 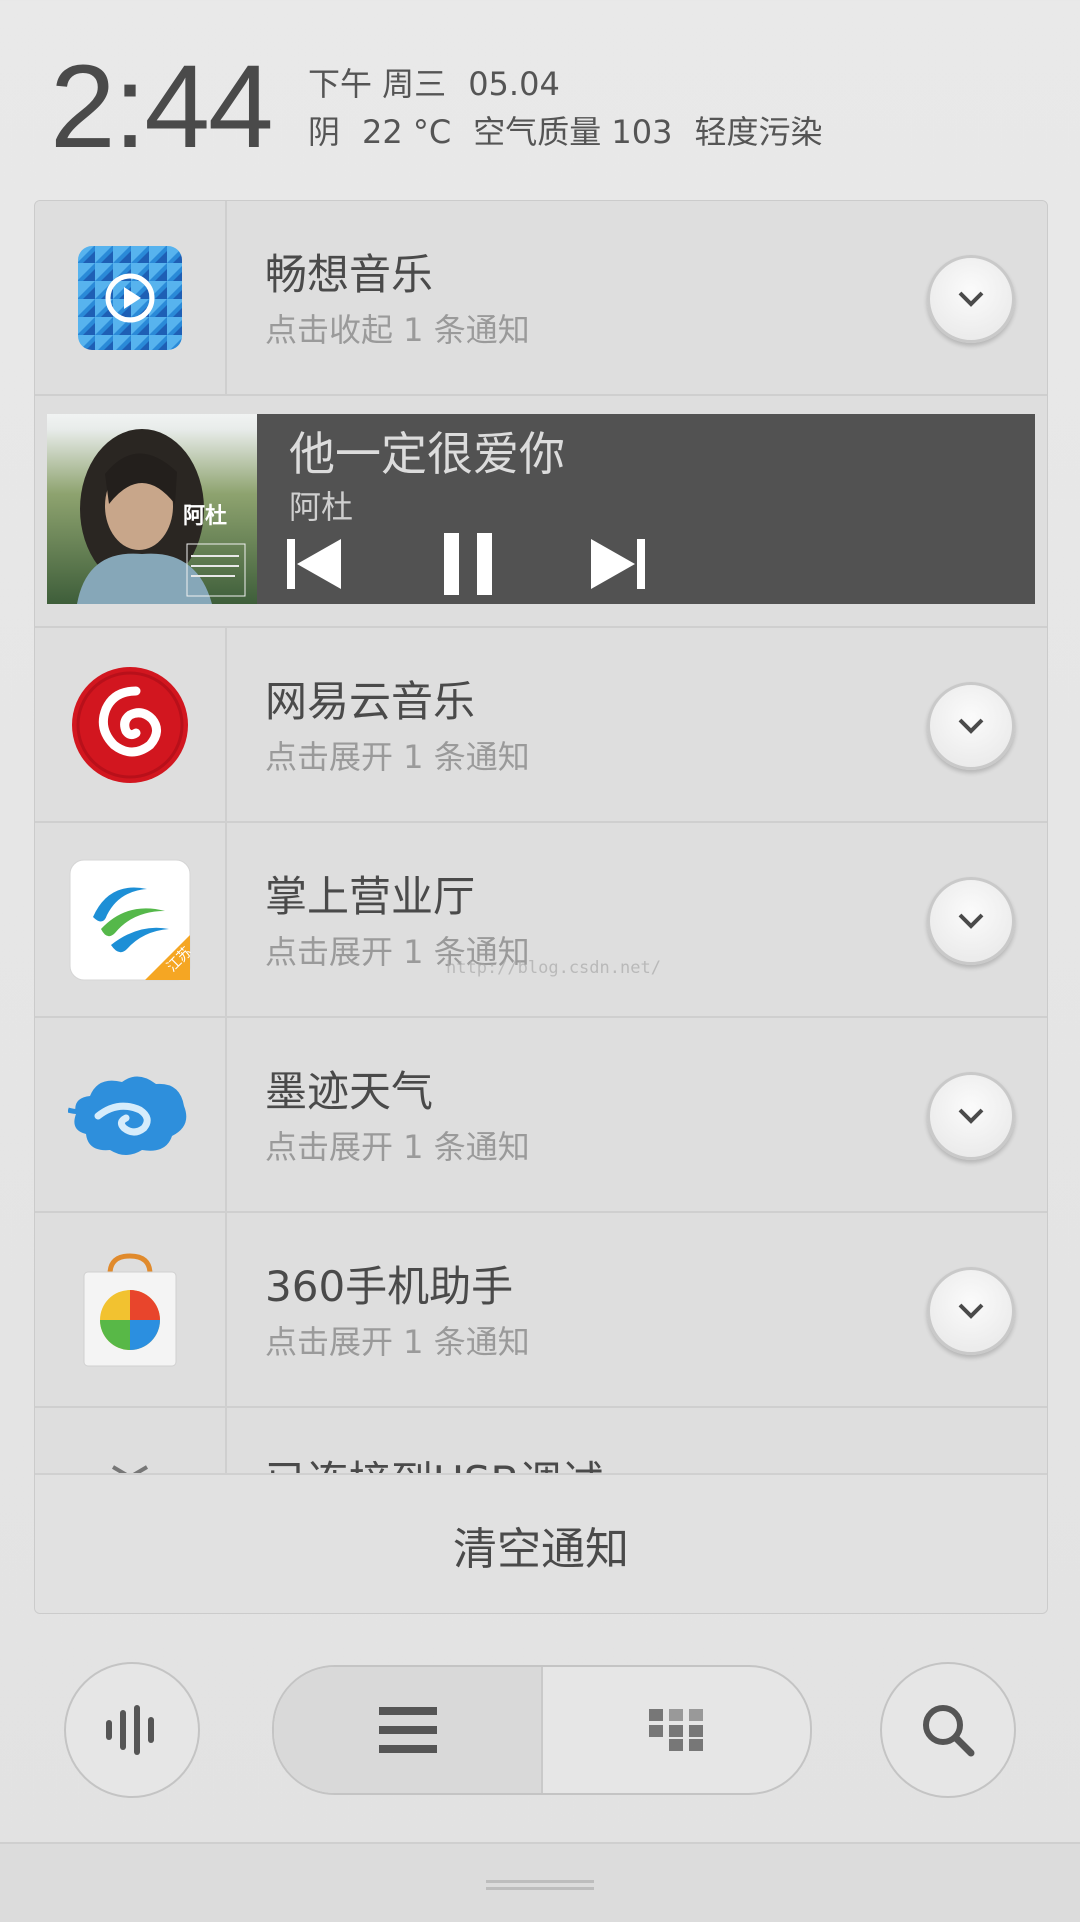 What do you see at coordinates (321, 507) in the screenshot?
I see `artist-name: 阿杜` at bounding box center [321, 507].